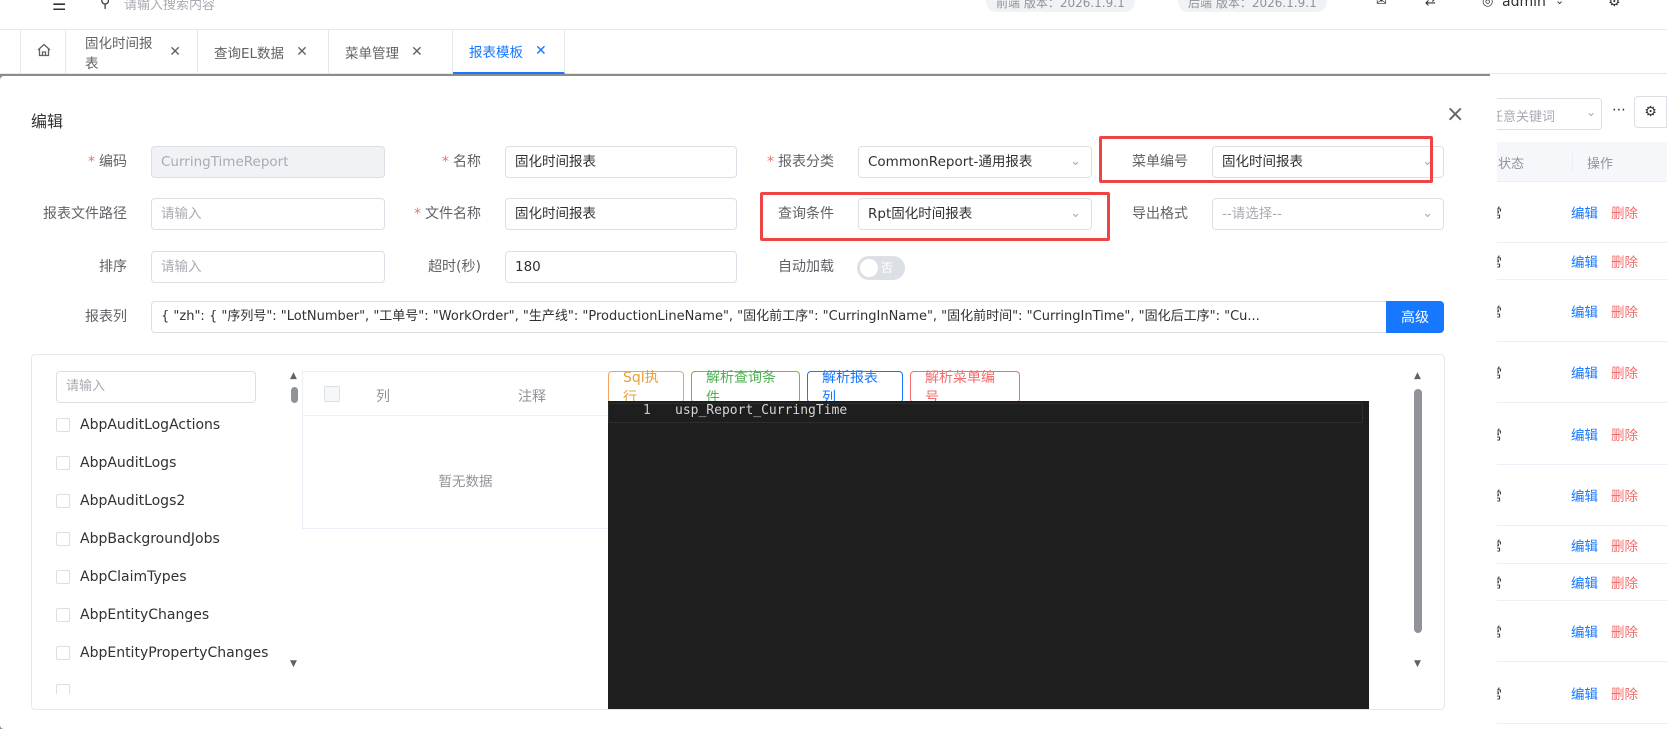 This screenshot has width=1667, height=729. I want to click on autoload-toggle: 否, so click(881, 268).